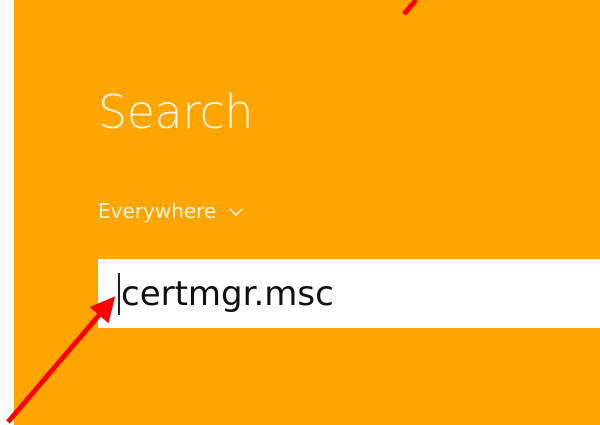  Describe the element at coordinates (341, 293) in the screenshot. I see `search-input` at that location.